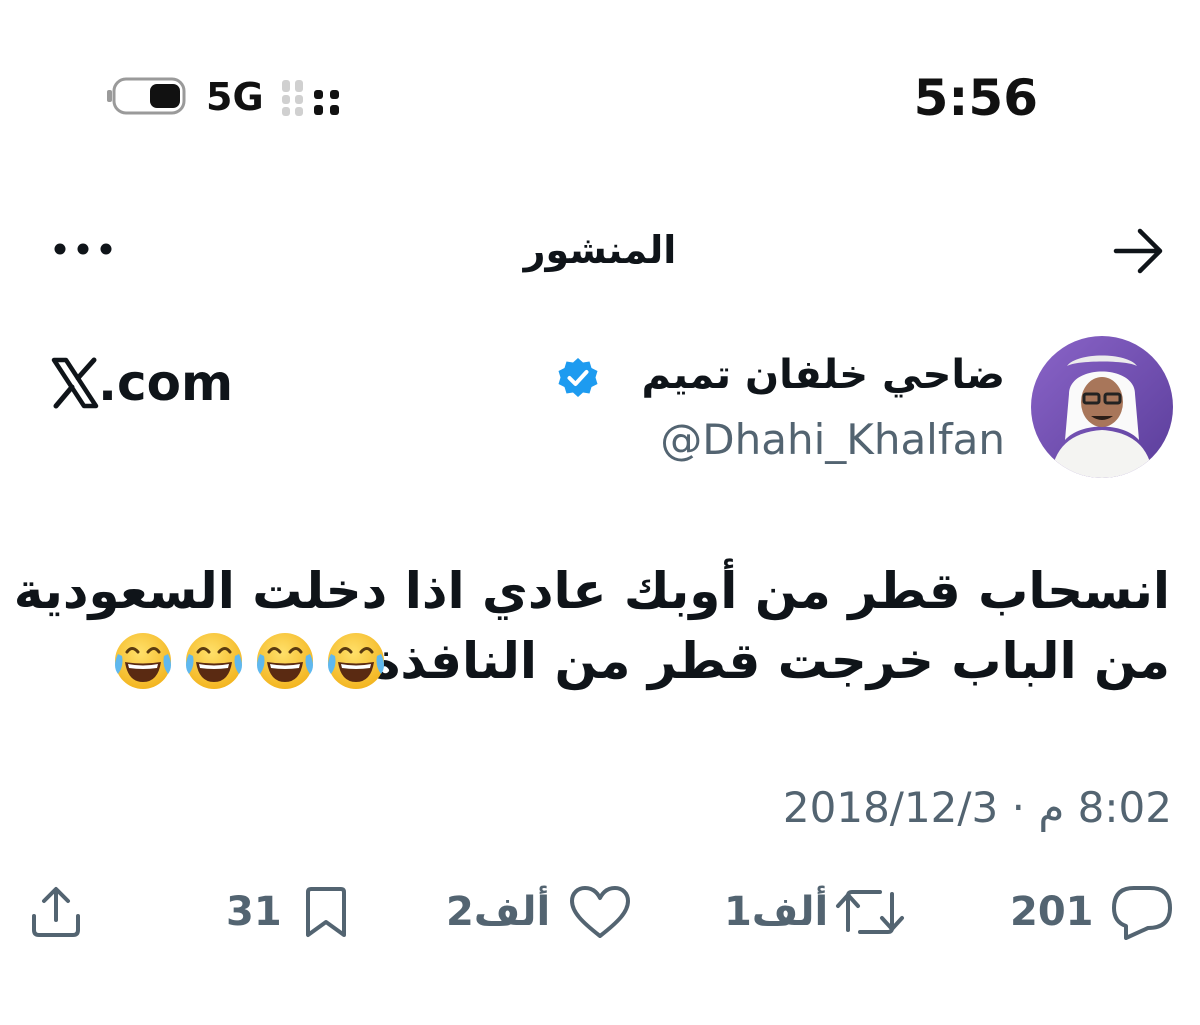 The height and width of the screenshot is (1025, 1200). I want to click on page-title: المنشور, so click(600, 250).